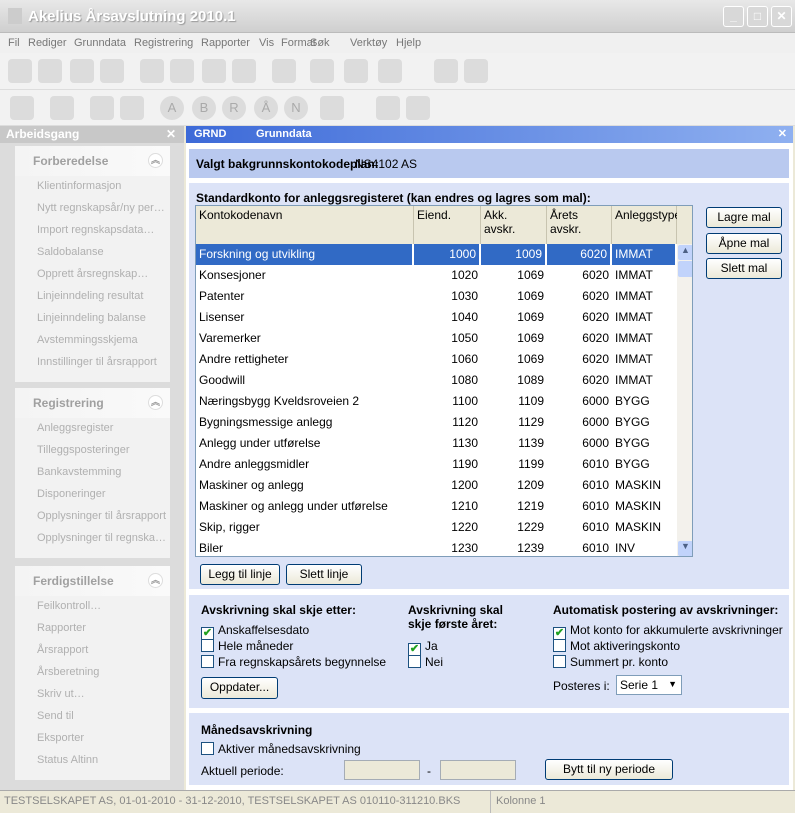 This screenshot has width=795, height=813. Describe the element at coordinates (685, 269) in the screenshot. I see `scroll-thumb` at that location.